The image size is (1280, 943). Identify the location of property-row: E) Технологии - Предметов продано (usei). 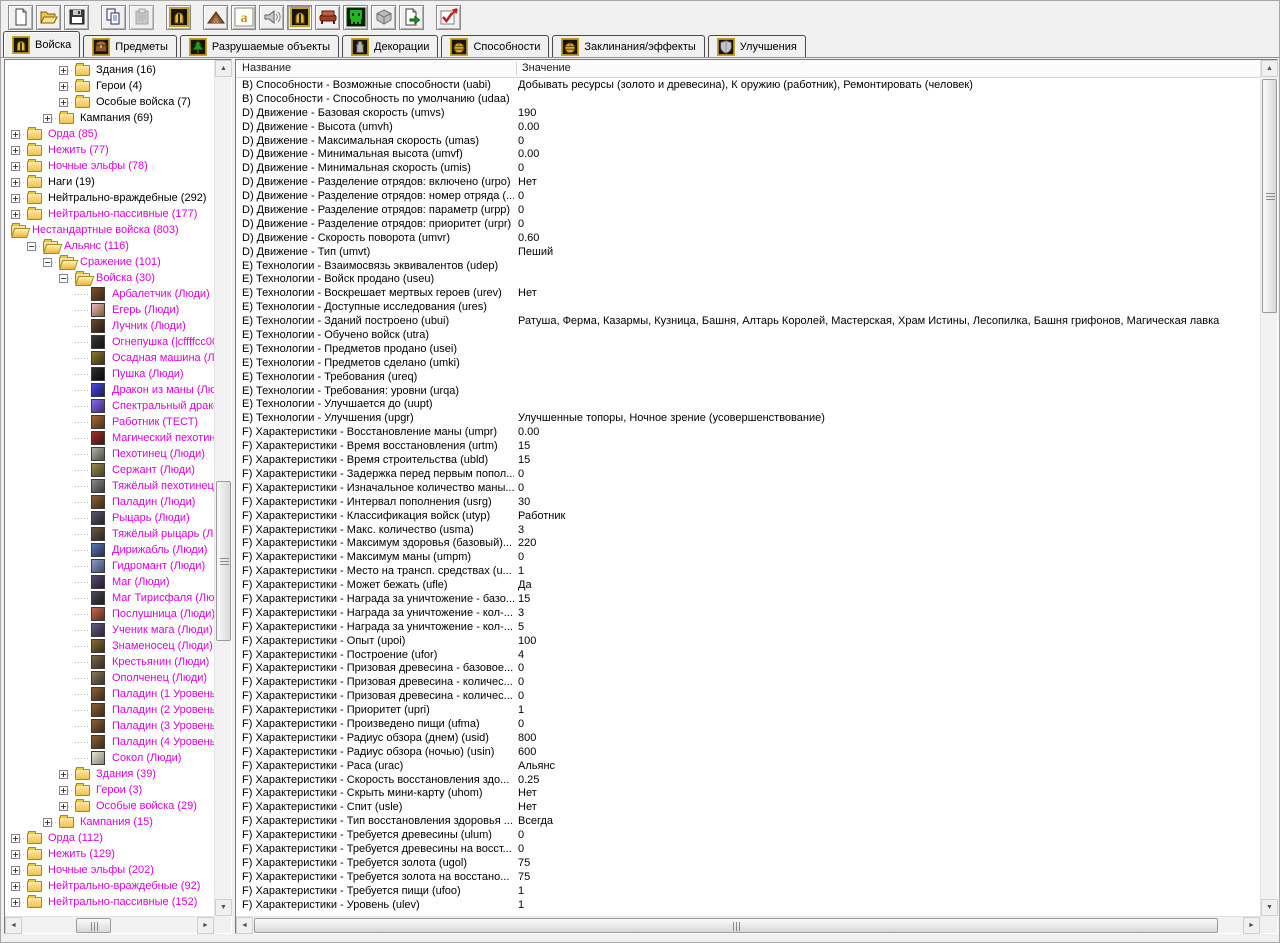
(748, 350).